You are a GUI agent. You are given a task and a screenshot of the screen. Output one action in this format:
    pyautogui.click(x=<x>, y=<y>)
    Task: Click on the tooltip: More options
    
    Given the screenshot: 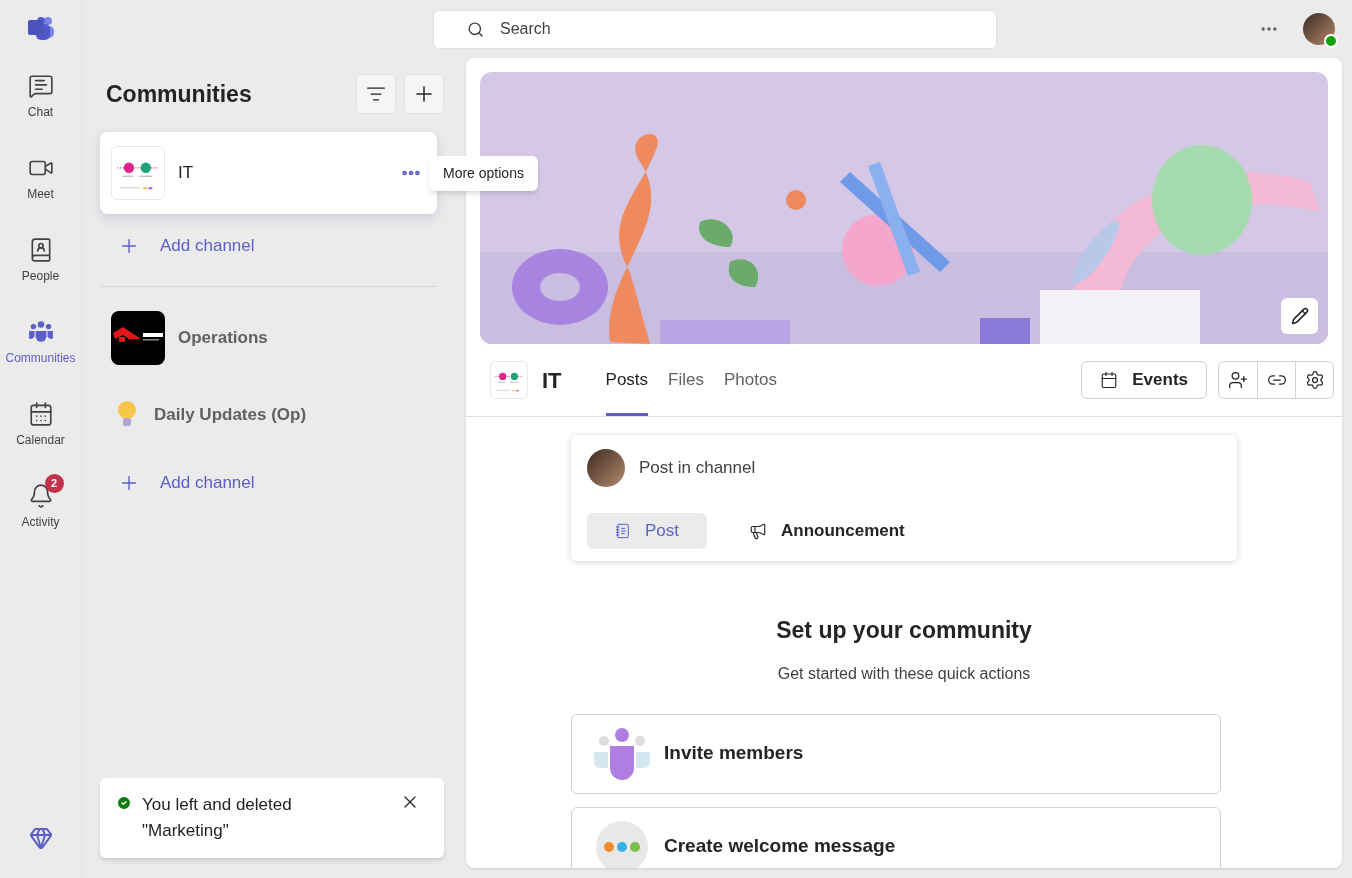 What is the action you would take?
    pyautogui.click(x=483, y=173)
    